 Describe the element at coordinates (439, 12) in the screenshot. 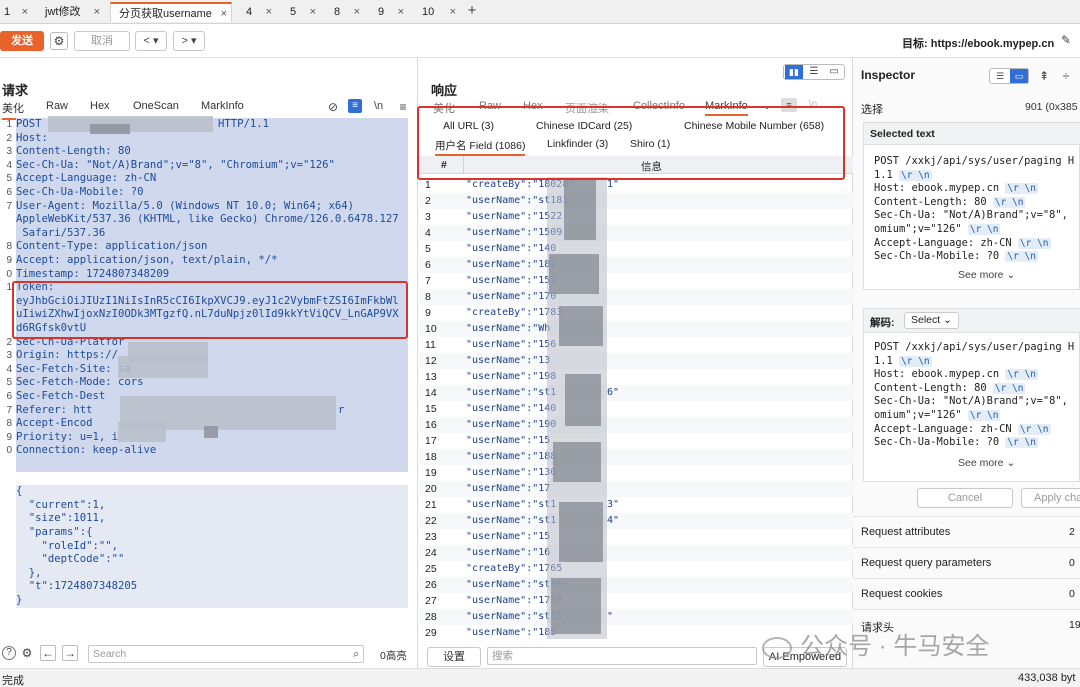

I see `tab-10: 10 ×` at that location.